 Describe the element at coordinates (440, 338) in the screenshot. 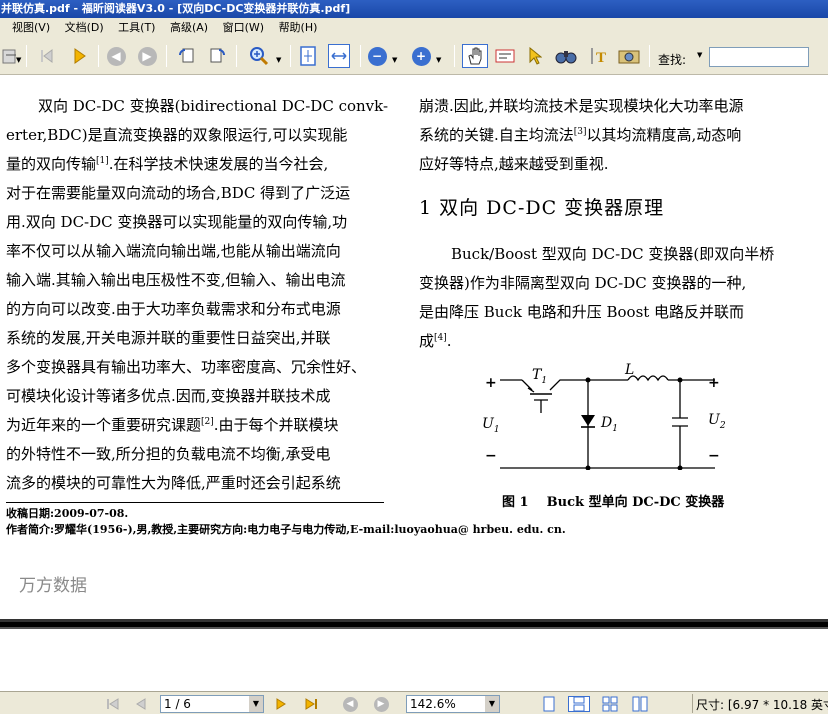

I see `citation: [4]` at that location.